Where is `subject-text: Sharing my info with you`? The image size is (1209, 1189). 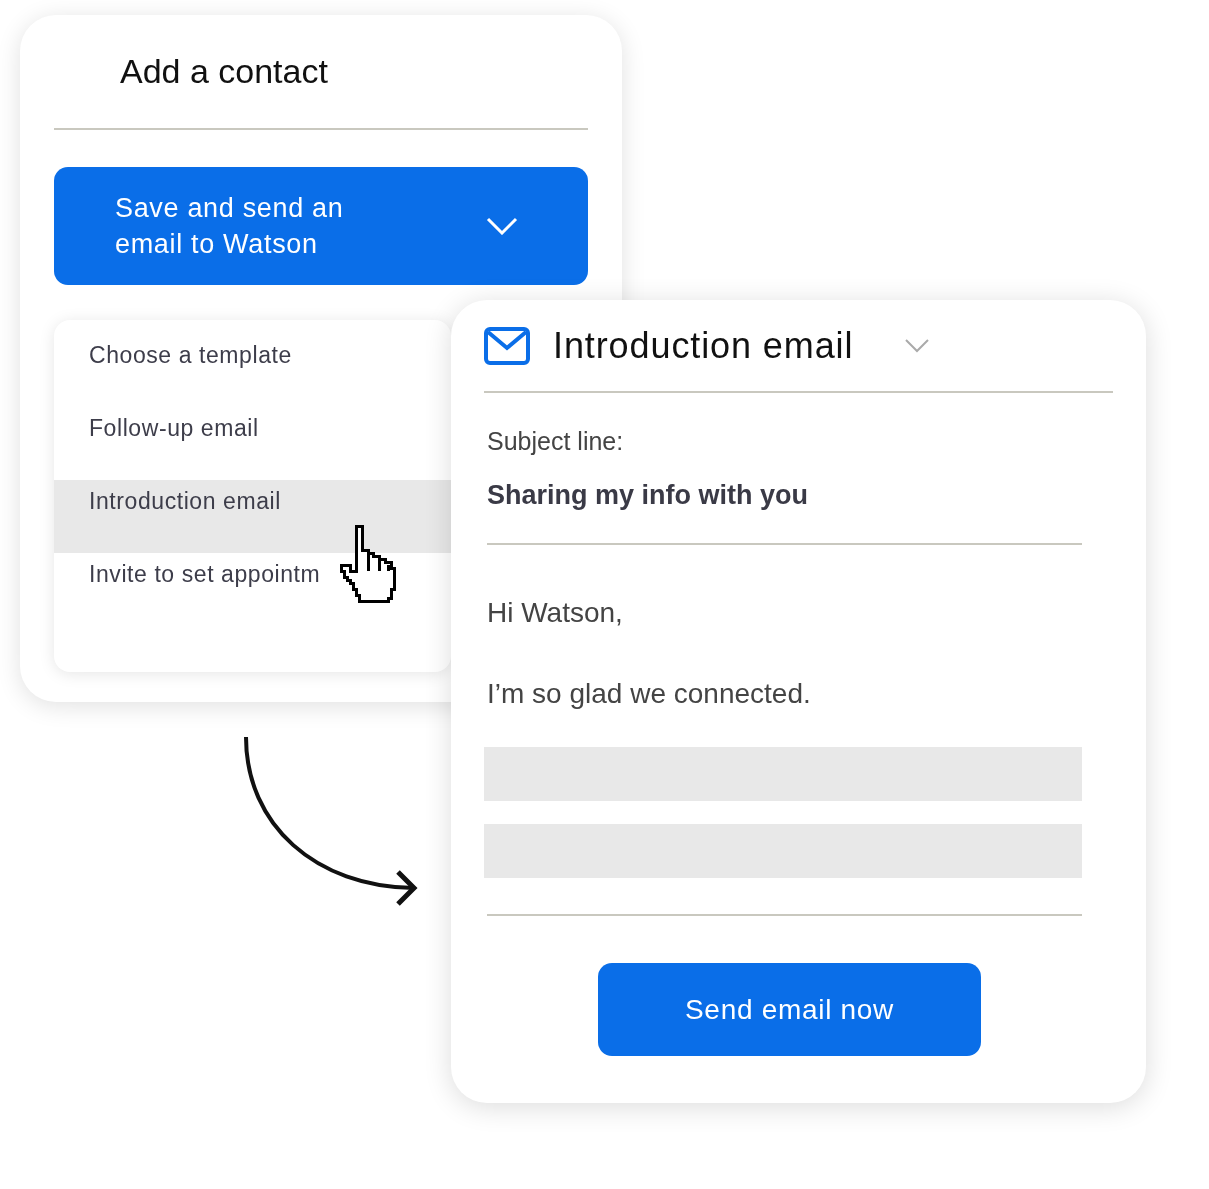
subject-text: Sharing my info with you is located at coordinates (648, 495).